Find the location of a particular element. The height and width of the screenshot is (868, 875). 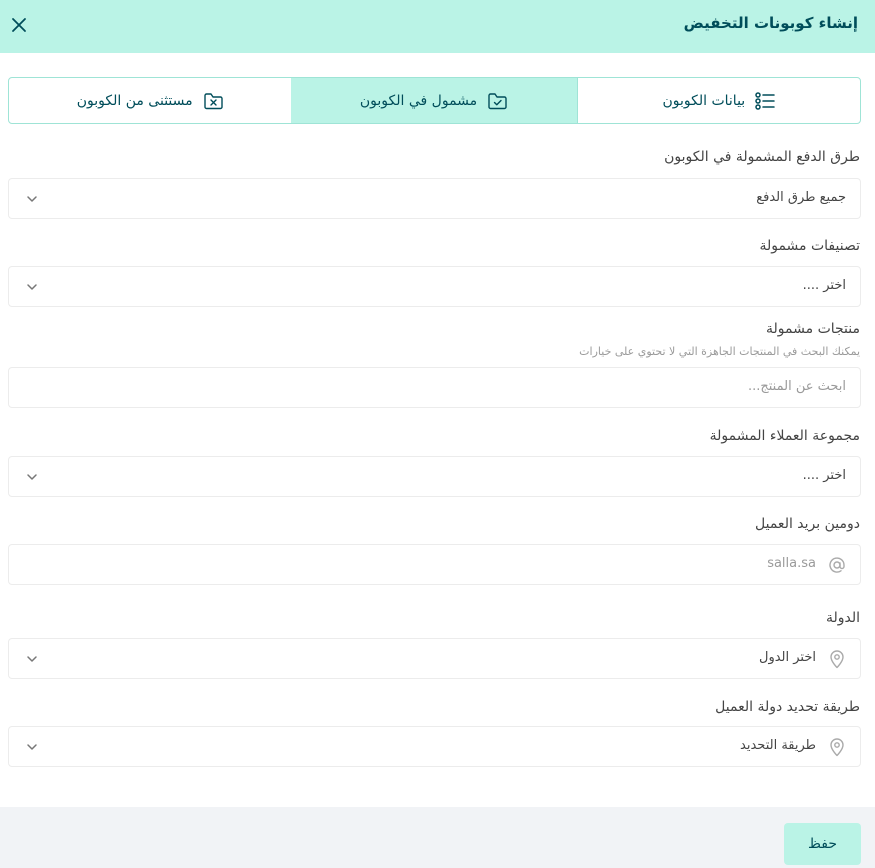

customer-groups-label: مجموعة العملاء المشمولة is located at coordinates (784, 436).